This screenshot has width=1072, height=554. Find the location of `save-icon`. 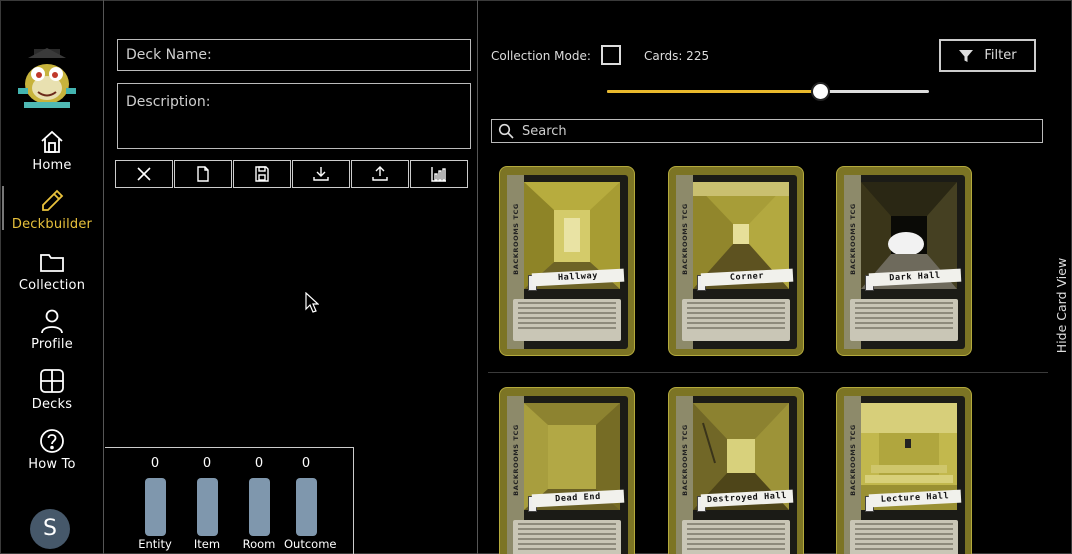

save-icon is located at coordinates (262, 174).